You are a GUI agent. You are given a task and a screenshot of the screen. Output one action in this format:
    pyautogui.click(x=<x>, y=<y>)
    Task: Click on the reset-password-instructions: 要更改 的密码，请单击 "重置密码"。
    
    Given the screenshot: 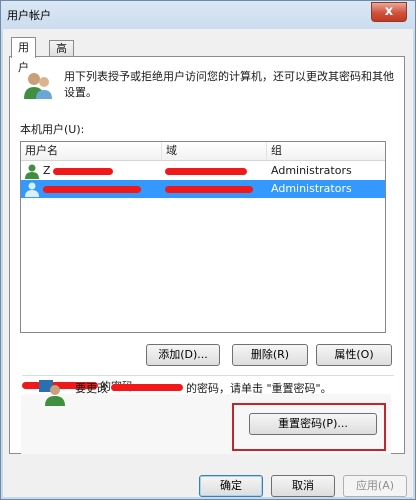 What is the action you would take?
    pyautogui.click(x=203, y=388)
    